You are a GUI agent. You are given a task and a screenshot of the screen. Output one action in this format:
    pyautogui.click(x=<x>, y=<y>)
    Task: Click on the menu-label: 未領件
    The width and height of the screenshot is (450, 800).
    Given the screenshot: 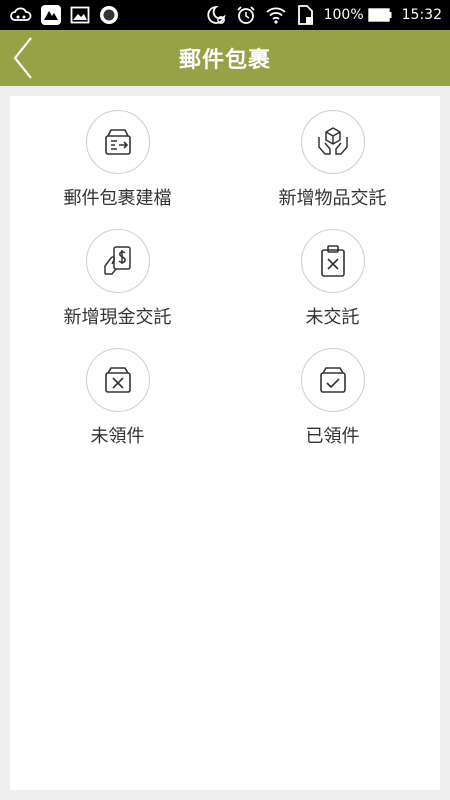 What is the action you would take?
    pyautogui.click(x=117, y=436)
    